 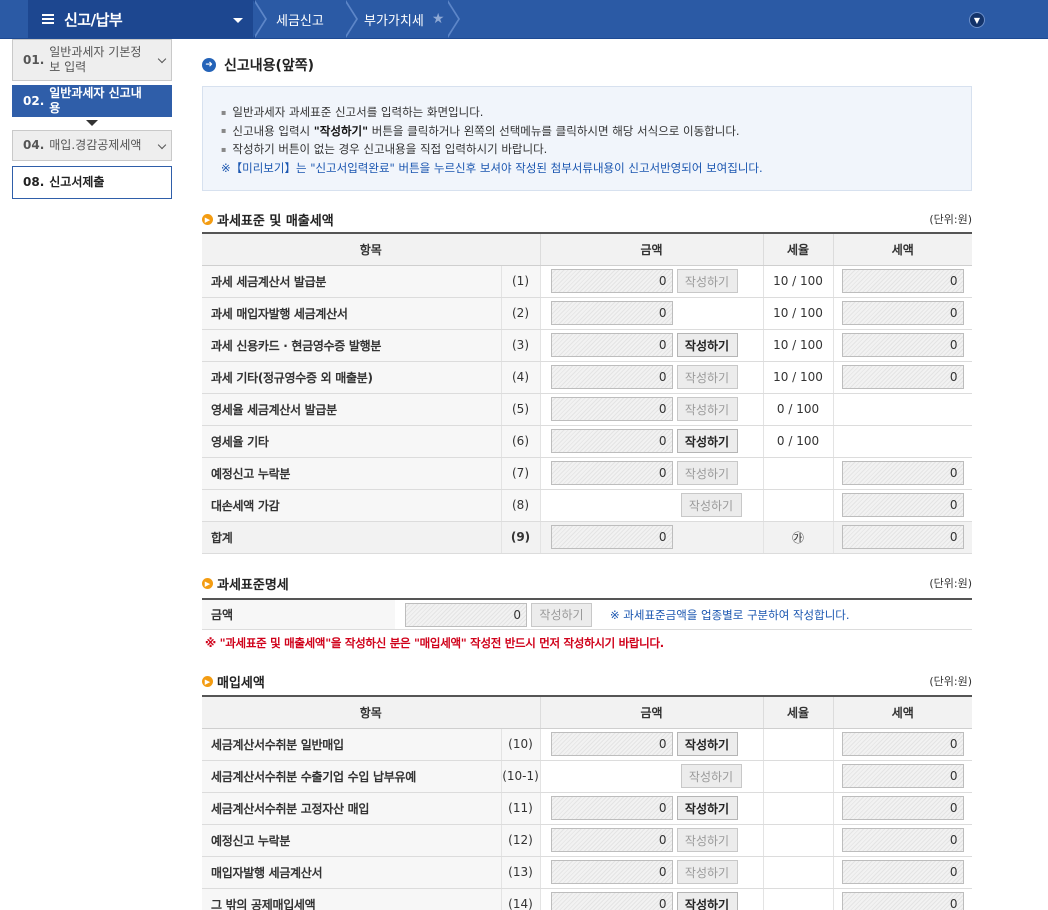 What do you see at coordinates (92, 182) in the screenshot?
I see `nav-item-submit: 08. 신고서제출` at bounding box center [92, 182].